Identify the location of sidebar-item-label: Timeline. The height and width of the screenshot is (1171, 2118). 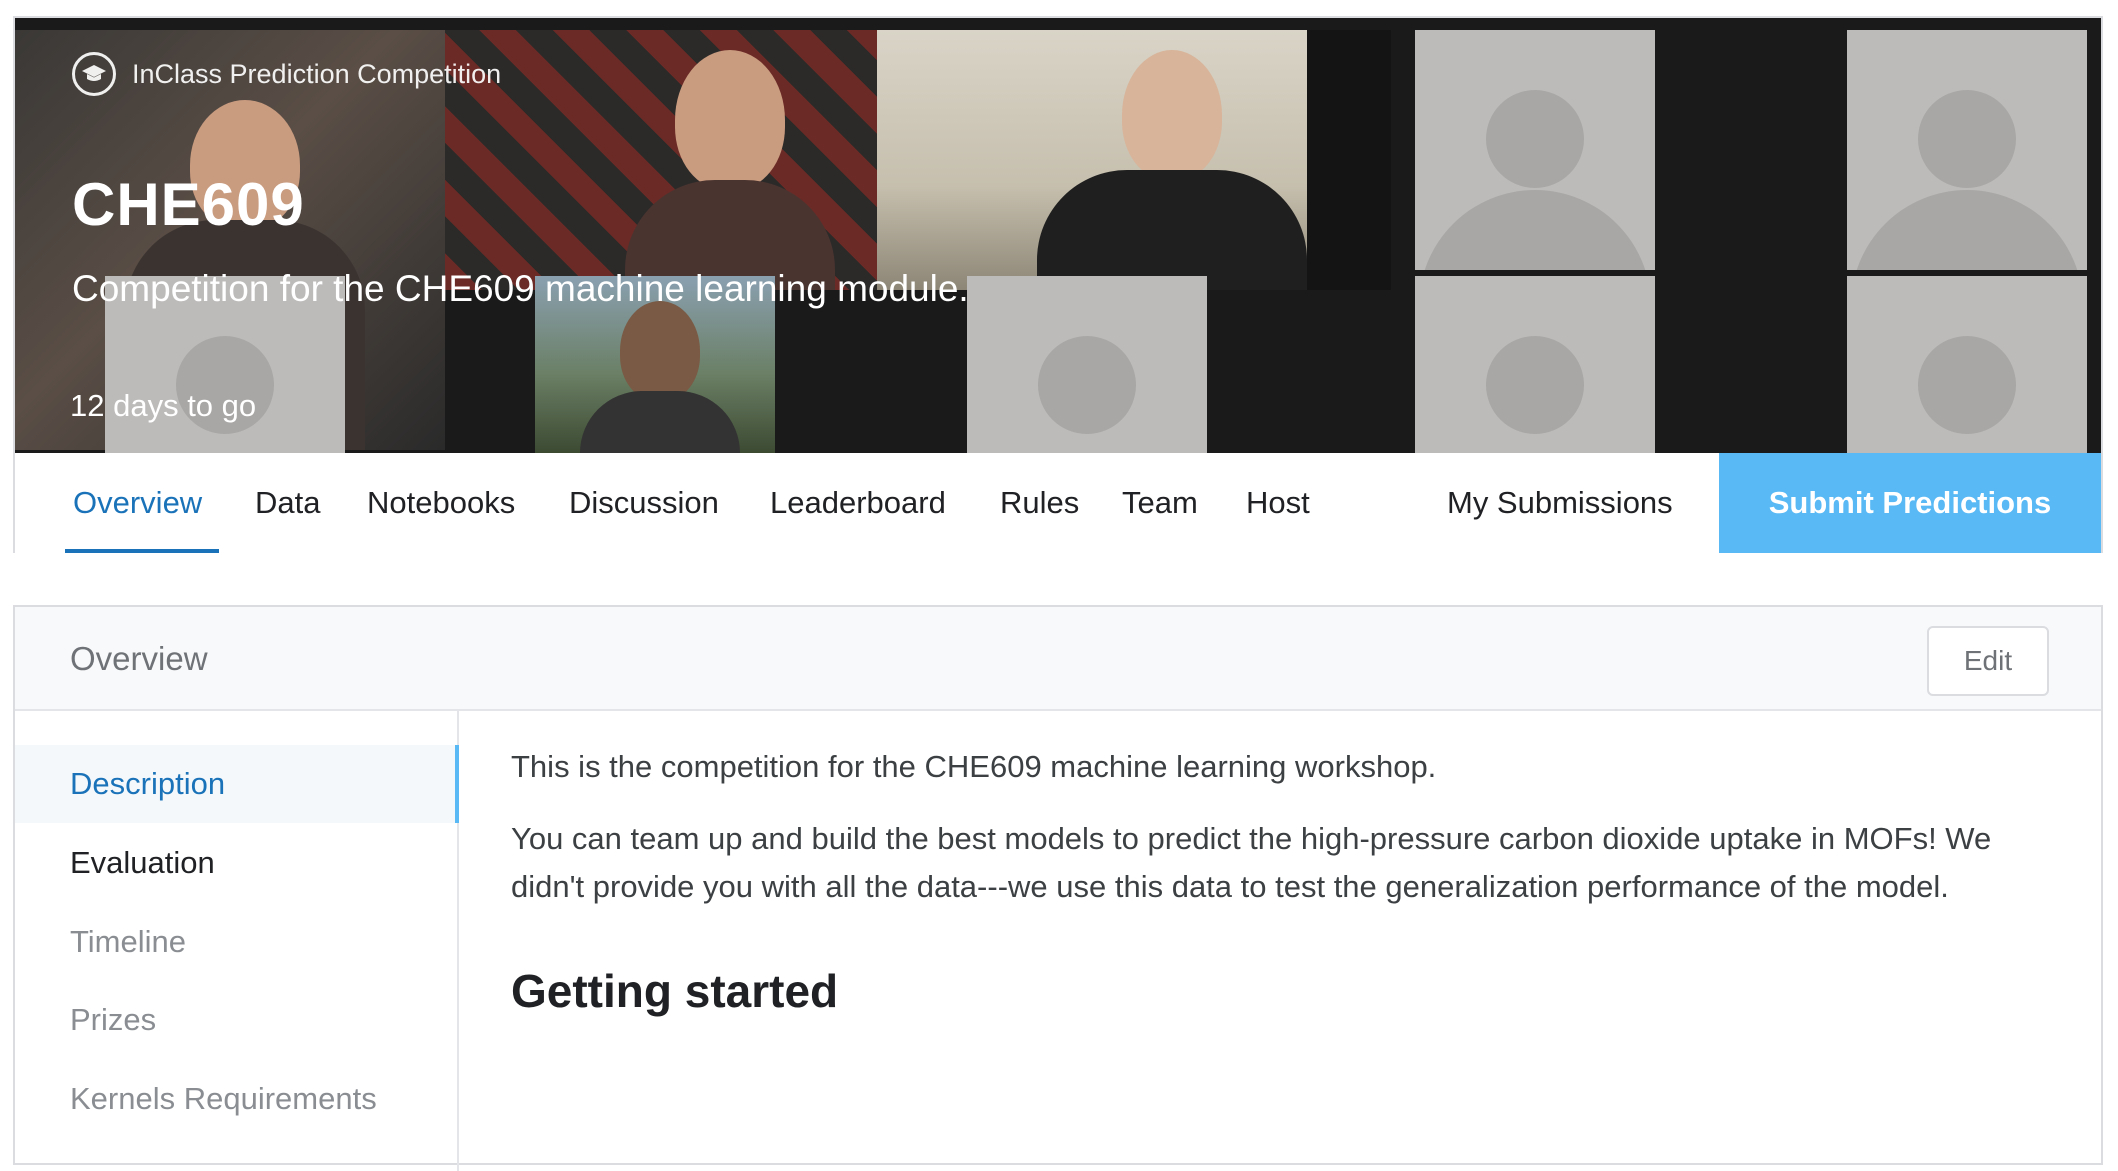
(128, 941).